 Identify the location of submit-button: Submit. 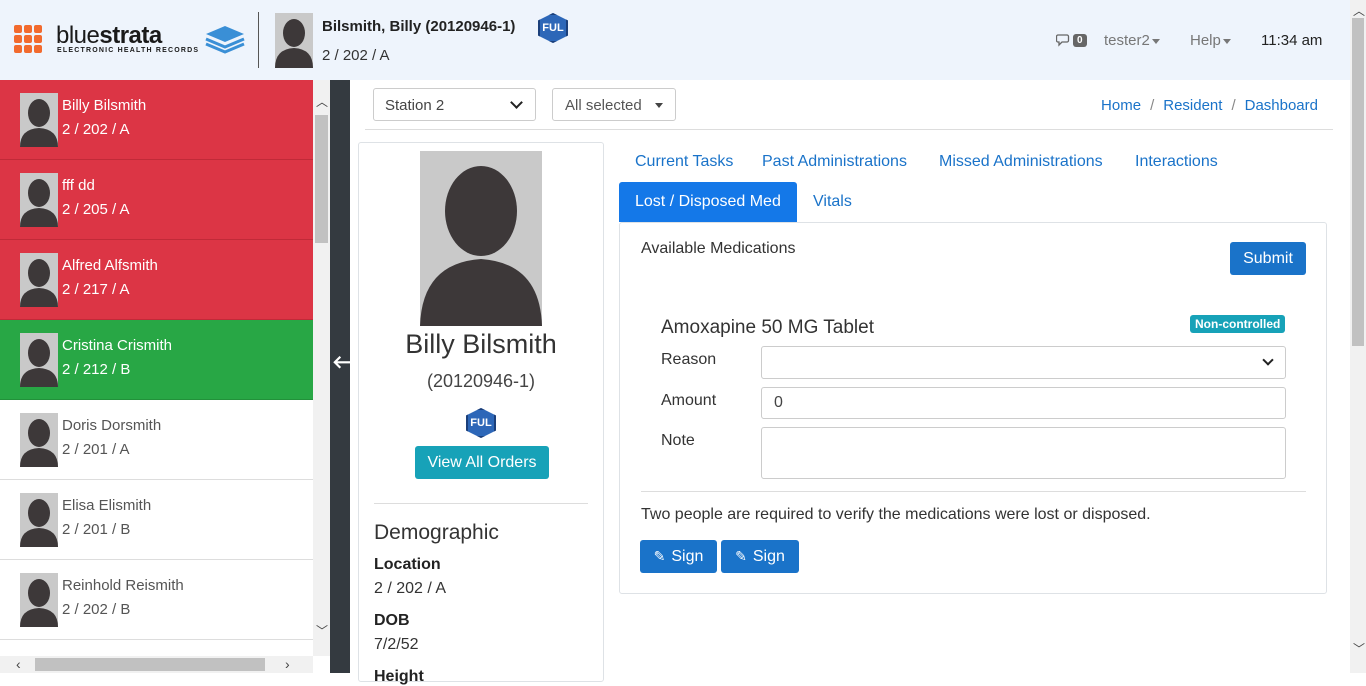
(1268, 258).